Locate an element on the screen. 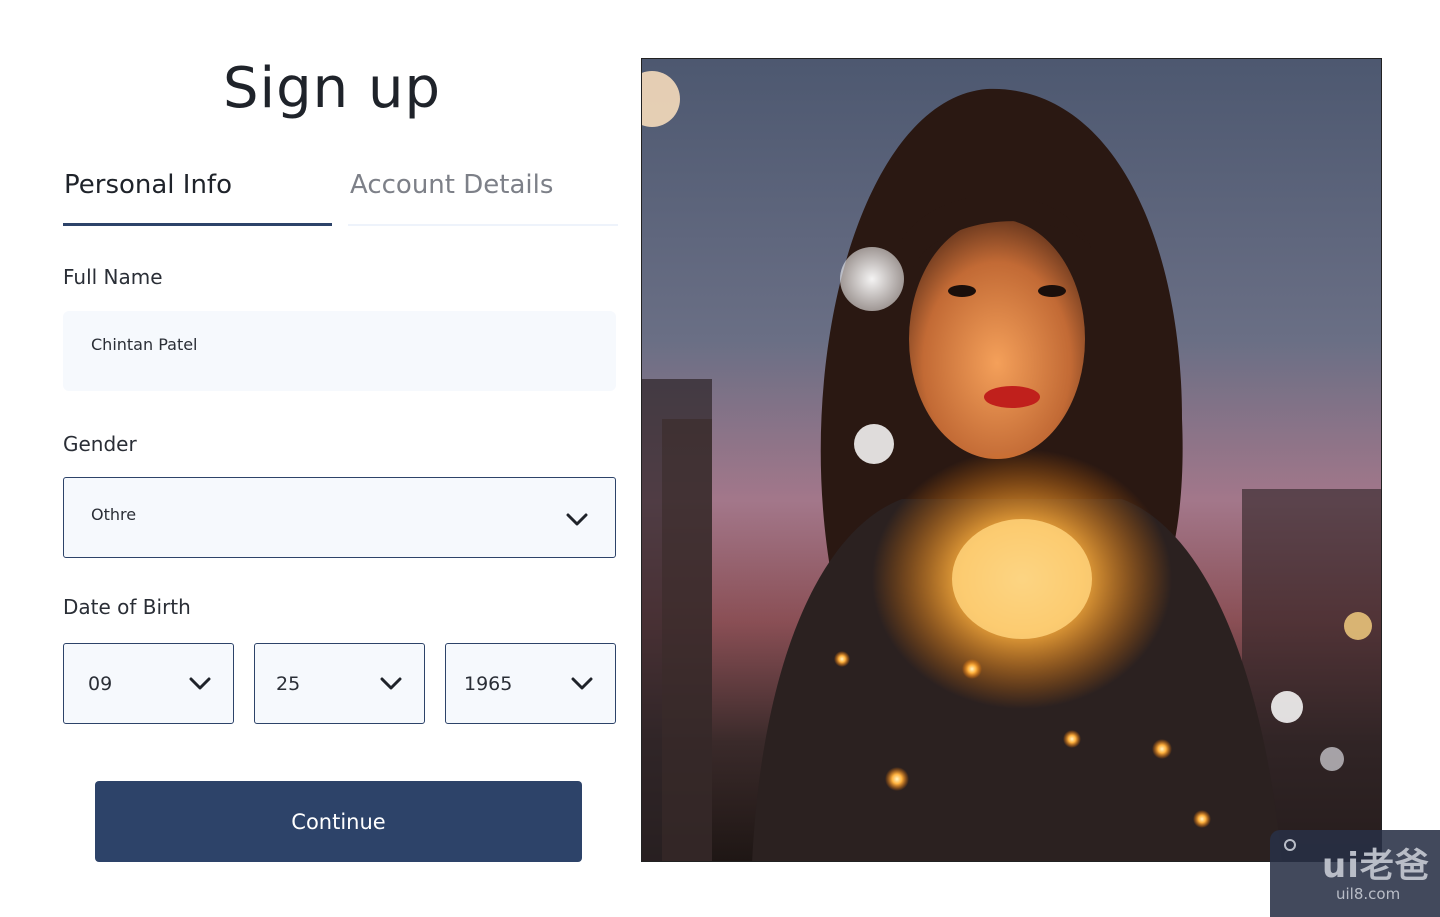 The height and width of the screenshot is (917, 1440). active-tab-indicator is located at coordinates (197, 224).